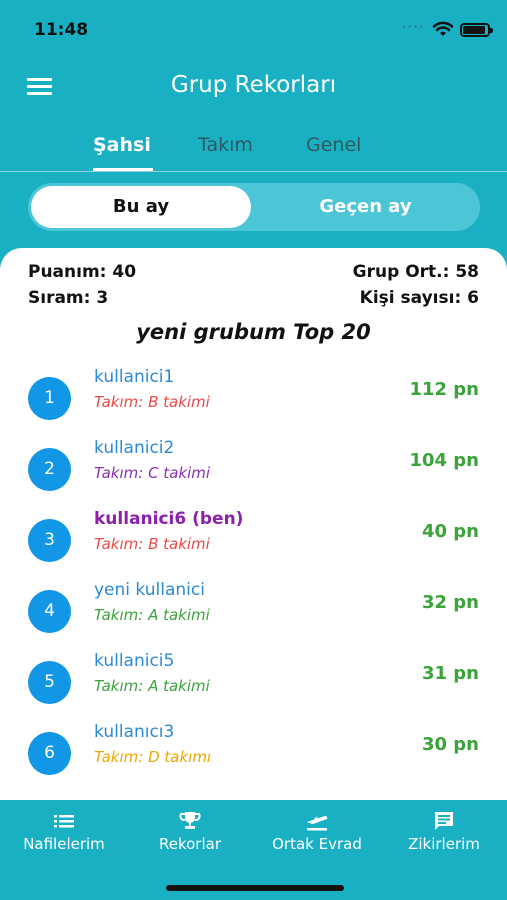 Image resolution: width=507 pixels, height=900 pixels. I want to click on segment-last-month: Geçen ay, so click(365, 207).